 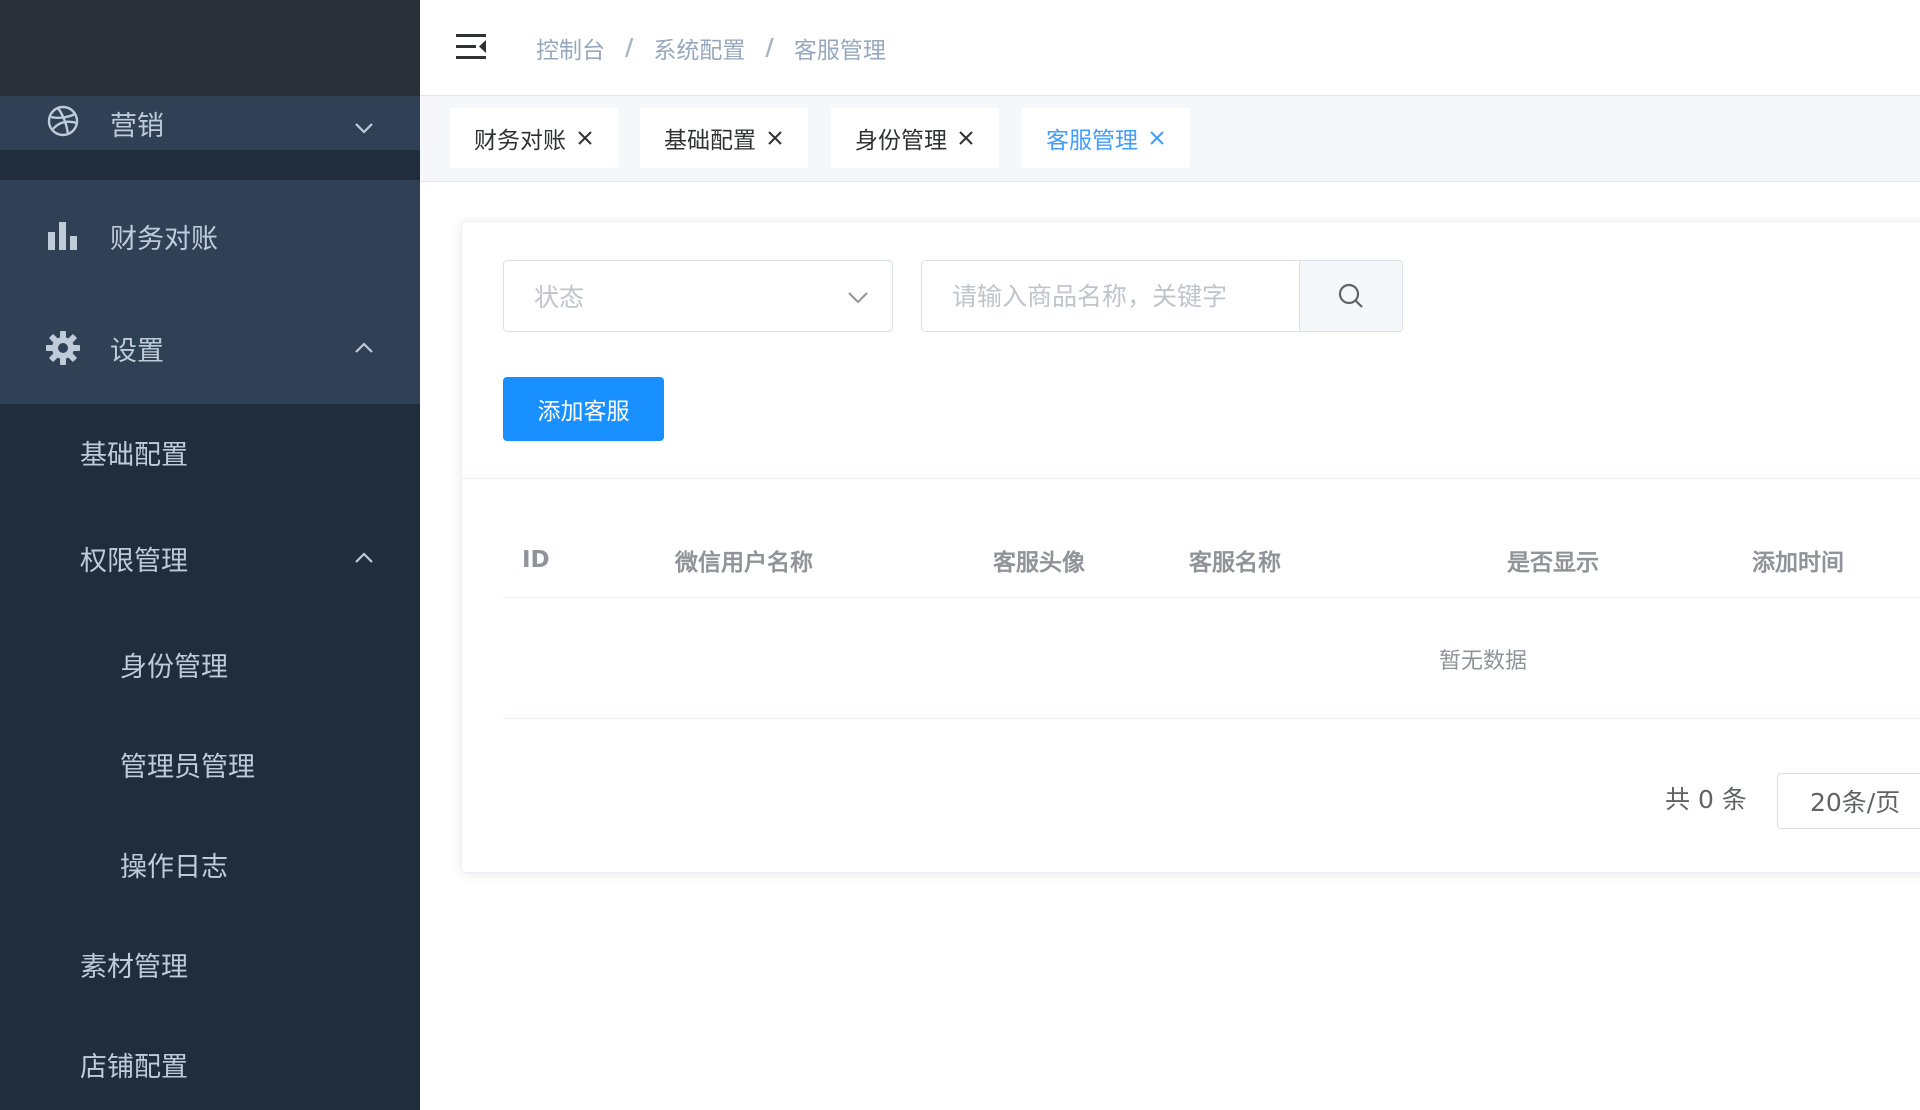 I want to click on sidebar-item-identity: 身份管理, so click(x=210, y=664).